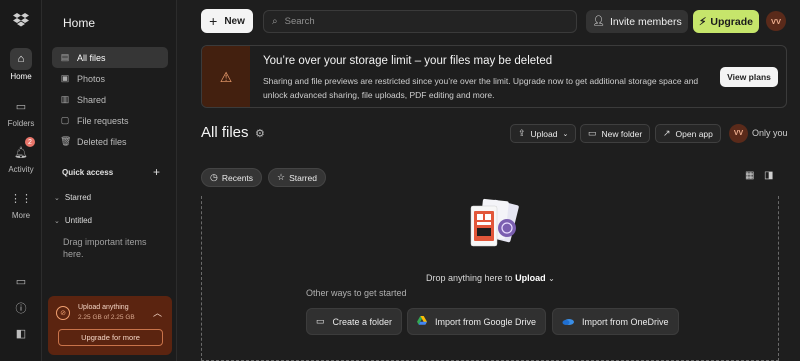 This screenshot has width=800, height=361. What do you see at coordinates (703, 21) in the screenshot?
I see `bolt-icon: ⚡︎` at bounding box center [703, 21].